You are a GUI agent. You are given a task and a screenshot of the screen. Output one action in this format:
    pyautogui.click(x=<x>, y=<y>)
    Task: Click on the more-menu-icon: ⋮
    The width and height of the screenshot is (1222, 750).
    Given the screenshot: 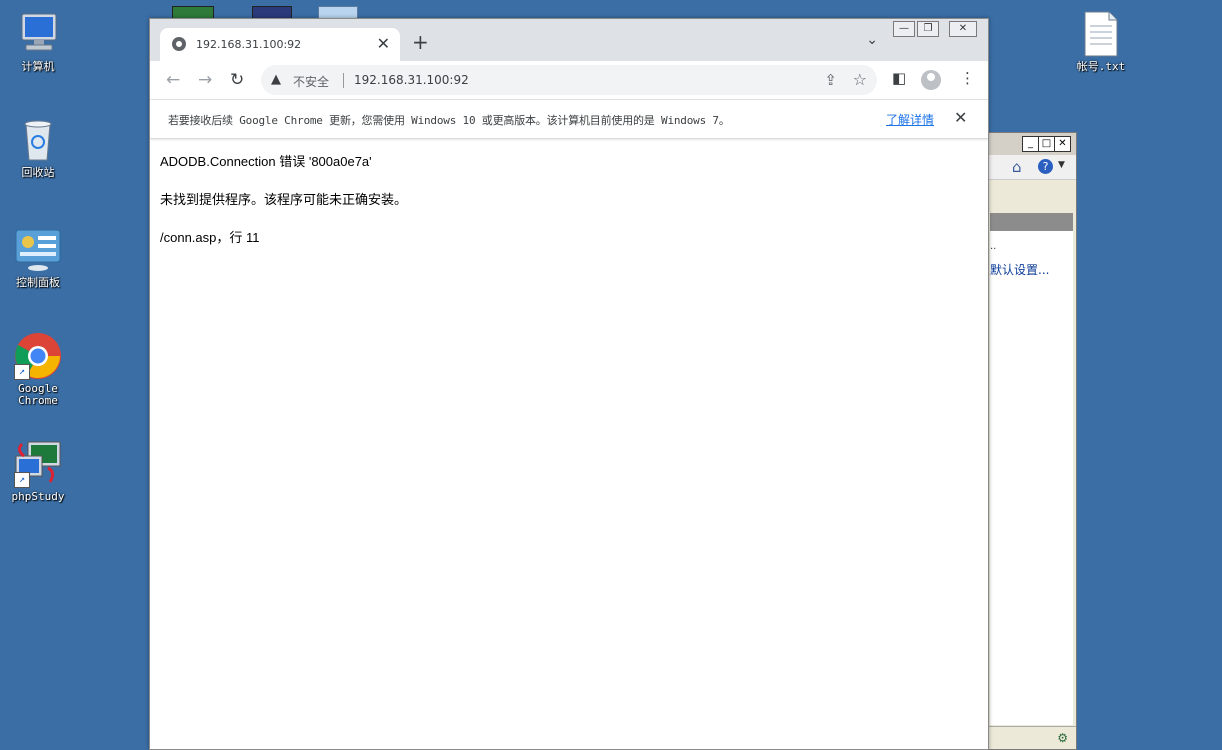 What is the action you would take?
    pyautogui.click(x=967, y=78)
    